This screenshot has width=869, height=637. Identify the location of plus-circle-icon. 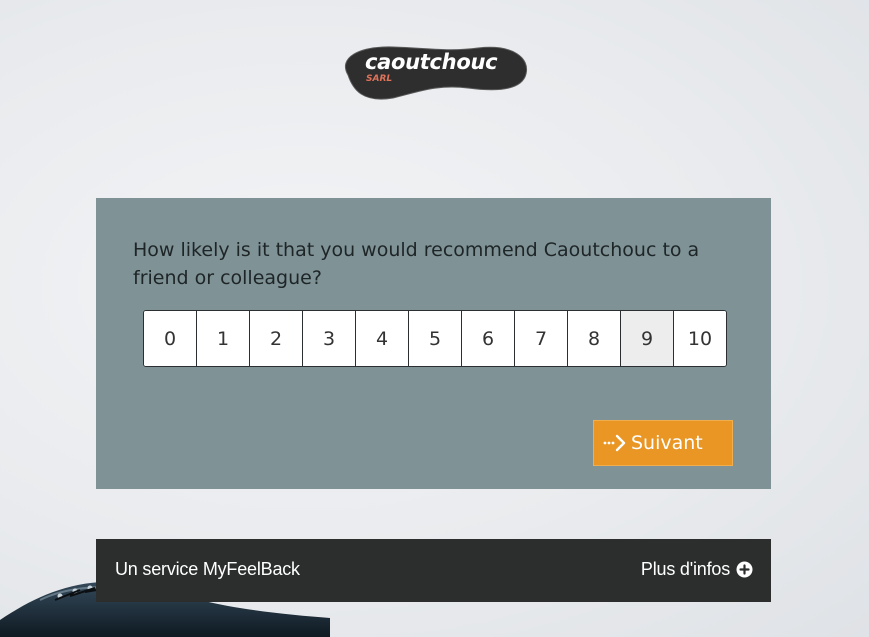
(744, 569).